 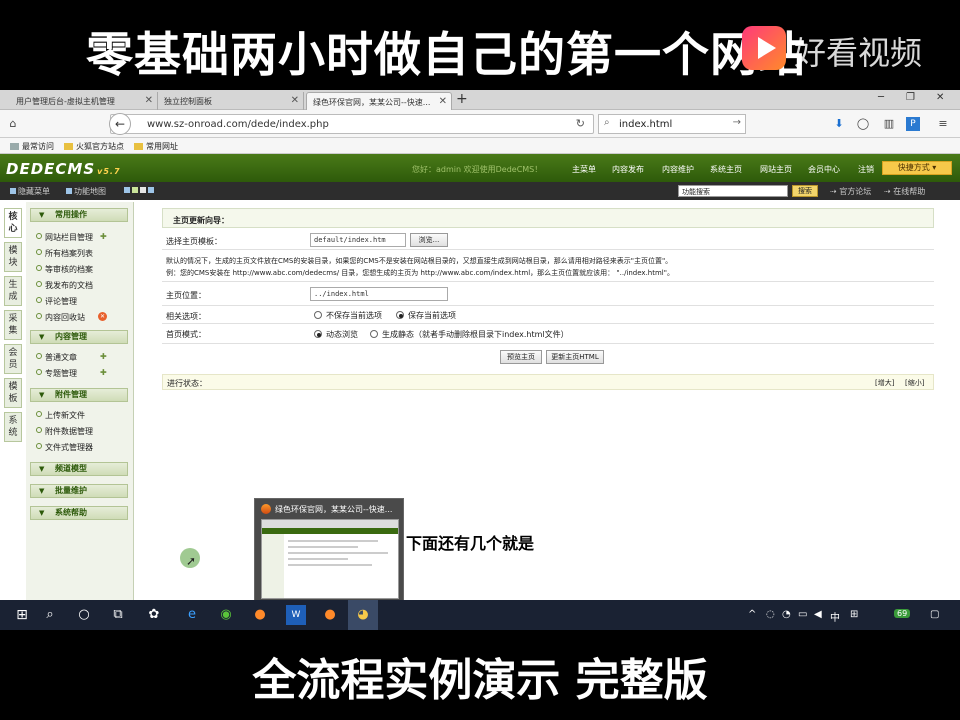 What do you see at coordinates (154, 615) in the screenshot?
I see `app-icon: ✿` at bounding box center [154, 615].